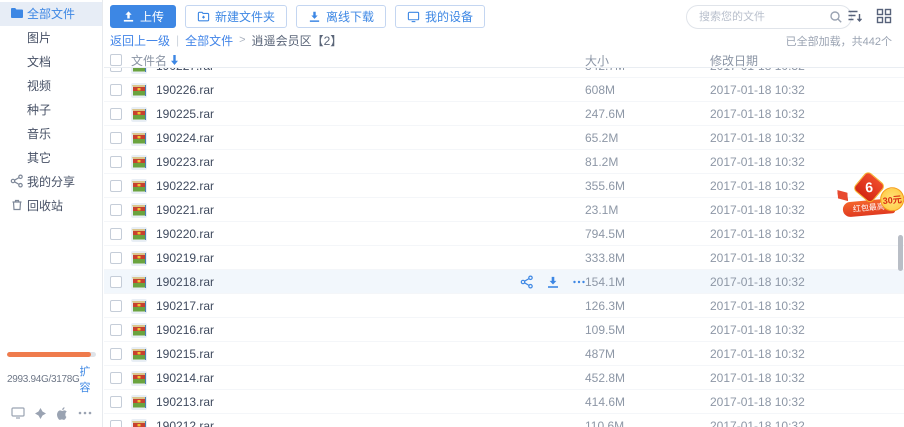 Image resolution: width=904 pixels, height=427 pixels. I want to click on table-row: 190217.rar 126.3M 2017-01-18 10:32, so click(504, 306).